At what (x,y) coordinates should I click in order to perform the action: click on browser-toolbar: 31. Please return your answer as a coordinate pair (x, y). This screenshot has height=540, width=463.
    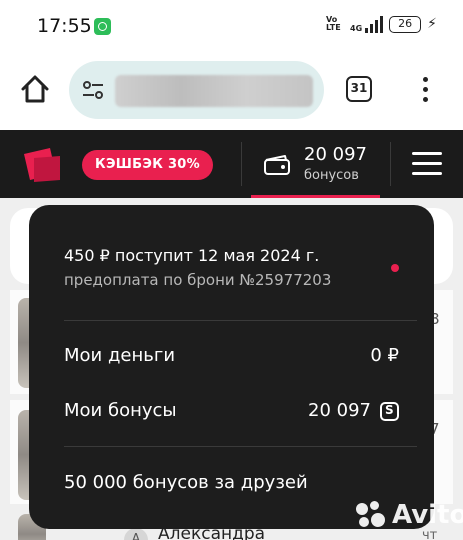
    Looking at the image, I should click on (231, 91).